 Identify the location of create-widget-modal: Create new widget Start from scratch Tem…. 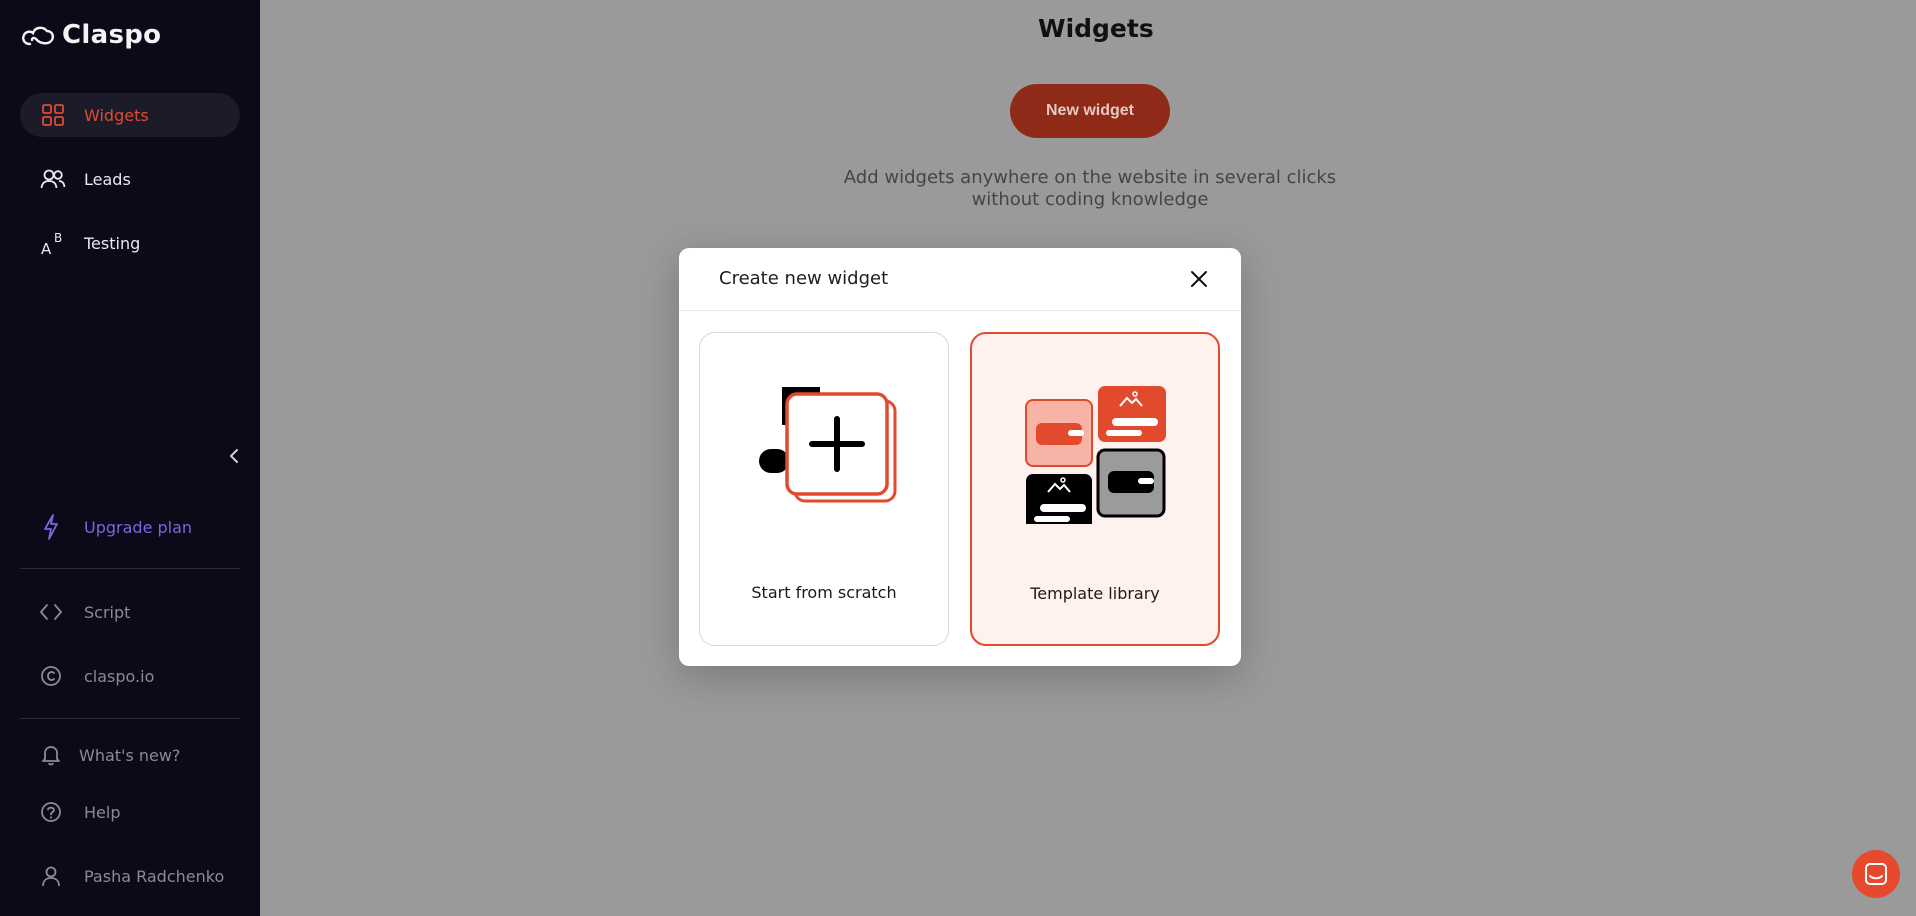
(960, 457).